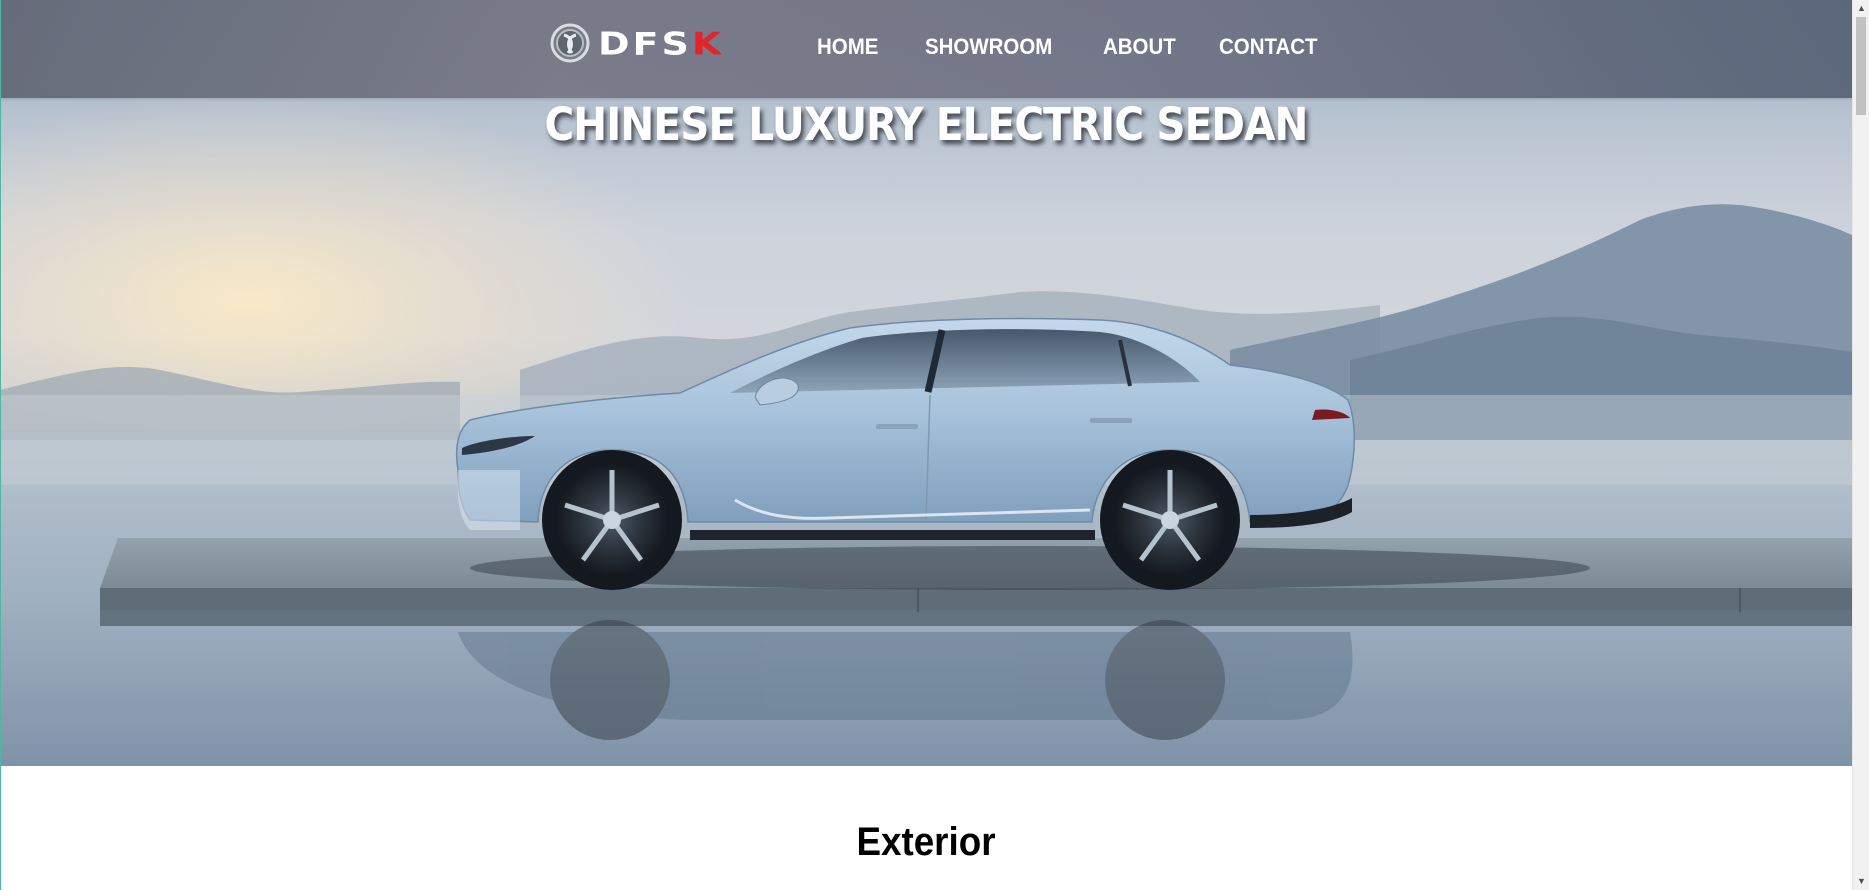 This screenshot has width=1869, height=890. What do you see at coordinates (1861, 66) in the screenshot?
I see `scrollbar-thumb` at bounding box center [1861, 66].